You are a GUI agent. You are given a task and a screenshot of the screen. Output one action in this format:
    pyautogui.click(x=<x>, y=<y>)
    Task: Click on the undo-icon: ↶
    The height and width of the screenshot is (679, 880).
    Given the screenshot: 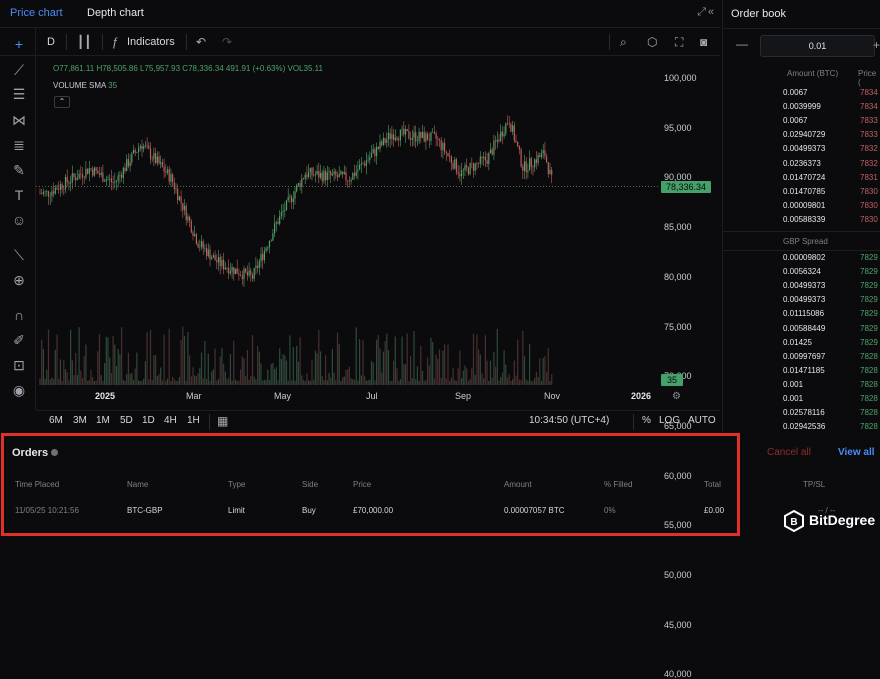 What is the action you would take?
    pyautogui.click(x=201, y=42)
    